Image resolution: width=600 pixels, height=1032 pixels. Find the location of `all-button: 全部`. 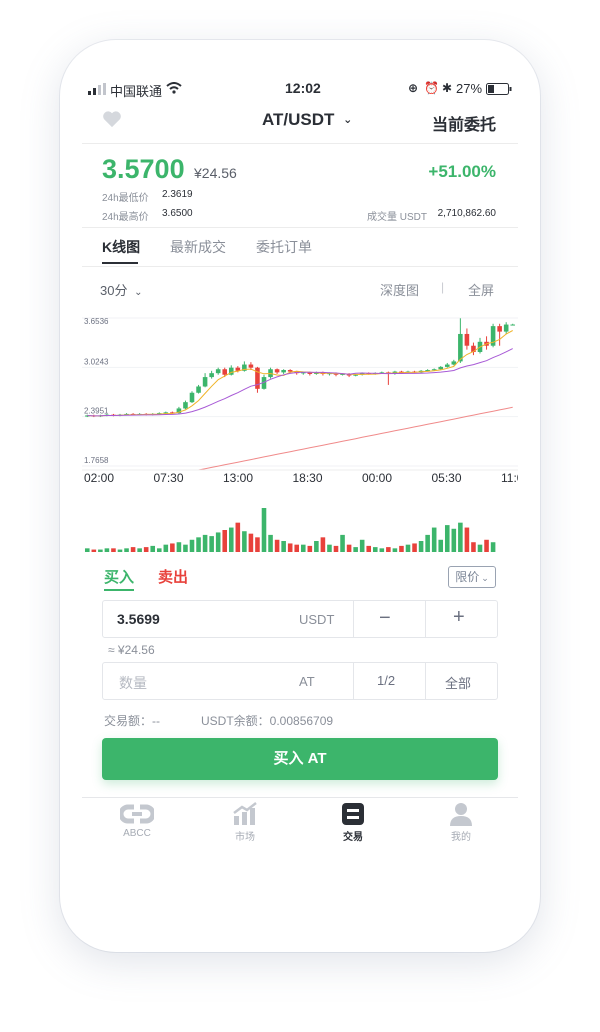

all-button: 全部 is located at coordinates (458, 682).